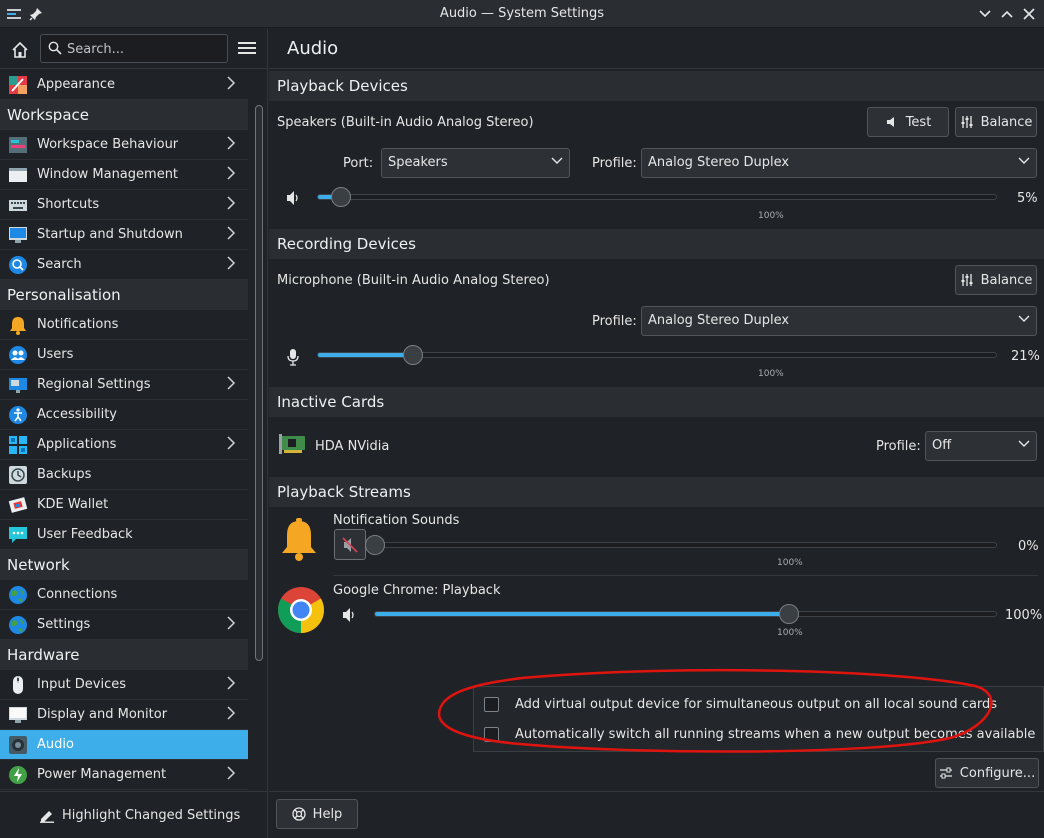 This screenshot has height=838, width=1044. I want to click on sidebar-item-window-management: Window Management, so click(124, 175).